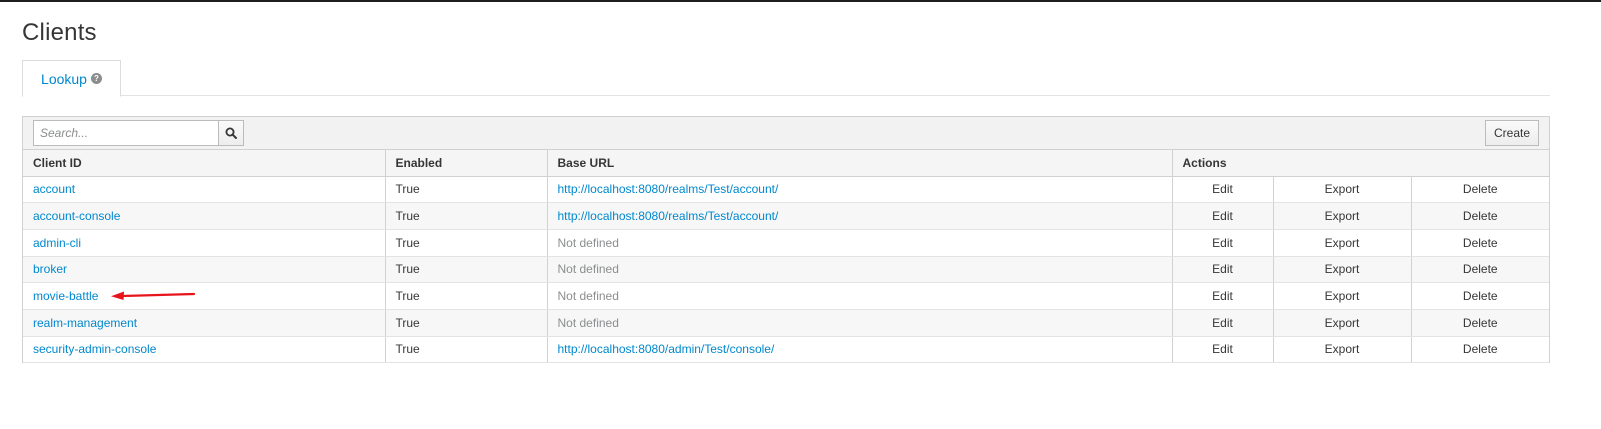 The height and width of the screenshot is (429, 1601). I want to click on table-header-row: Client ID Enabled Base URL Actions, so click(786, 163).